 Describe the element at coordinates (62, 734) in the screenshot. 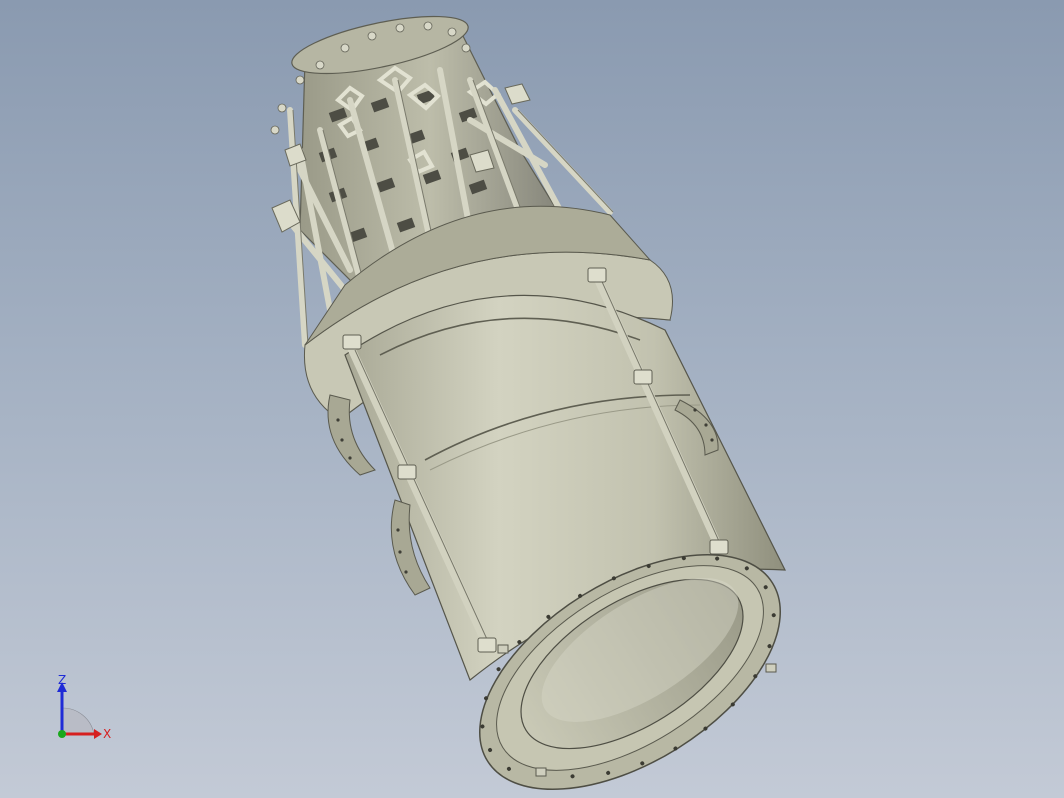

I see `y-axis-icon` at that location.